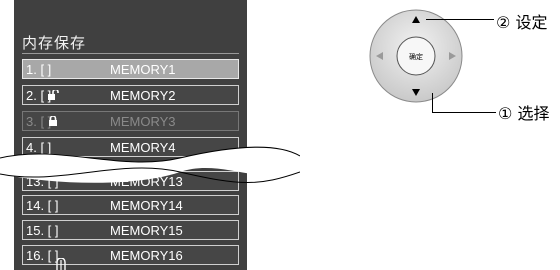 The width and height of the screenshot is (560, 270). What do you see at coordinates (150, 164) in the screenshot?
I see `omission-break-mark` at bounding box center [150, 164].